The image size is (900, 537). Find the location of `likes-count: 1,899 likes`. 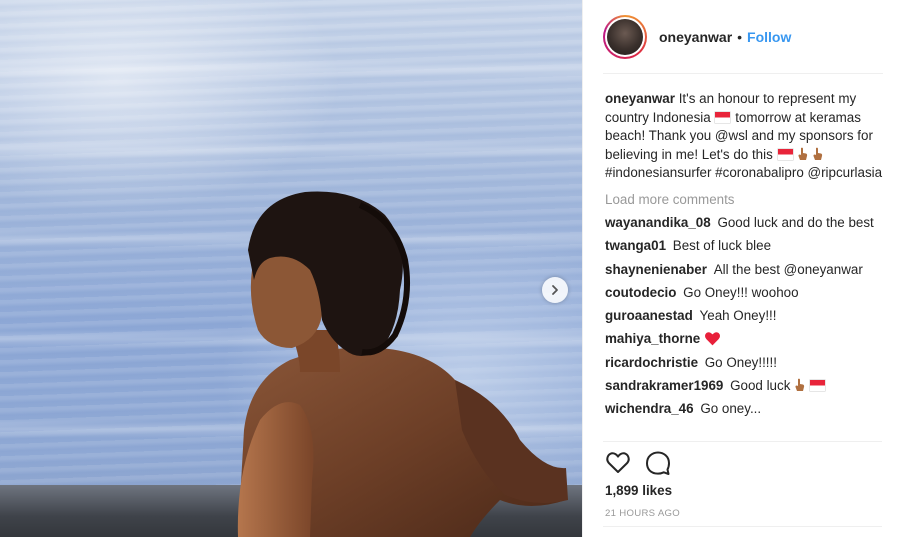

likes-count: 1,899 likes is located at coordinates (638, 490).